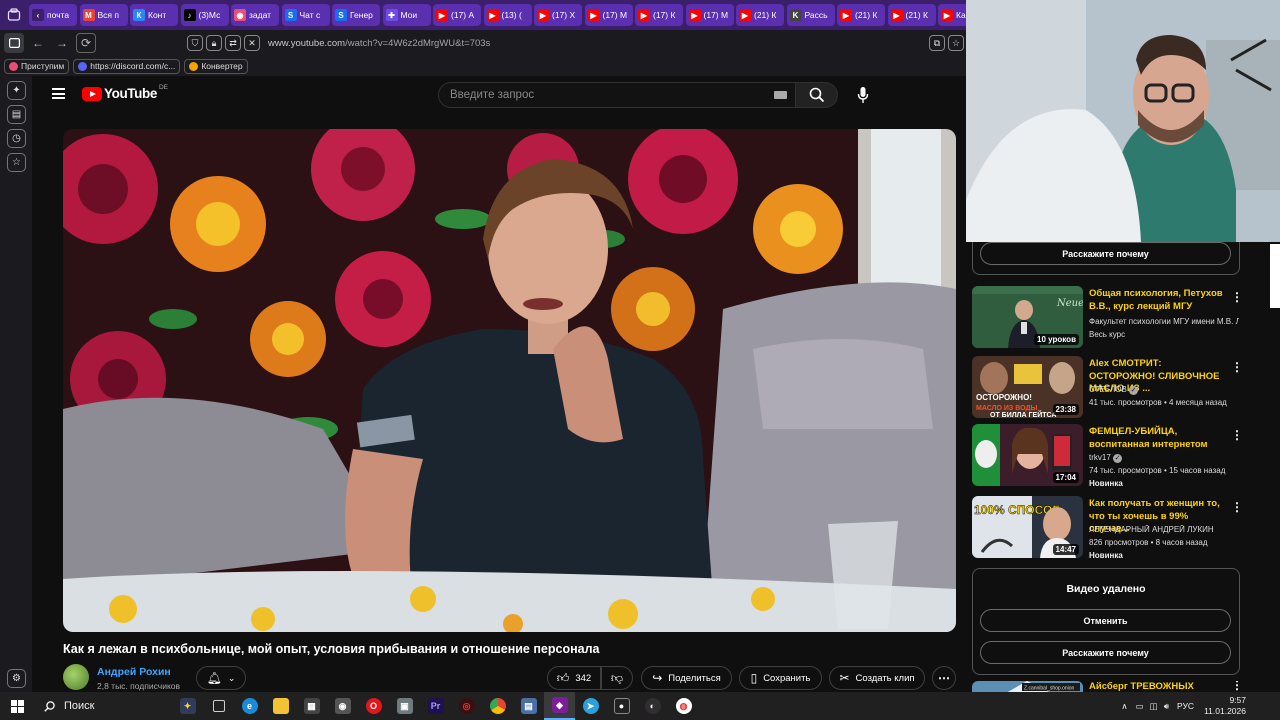  Describe the element at coordinates (1185, 706) in the screenshot. I see `language-indicator: РУС` at that location.